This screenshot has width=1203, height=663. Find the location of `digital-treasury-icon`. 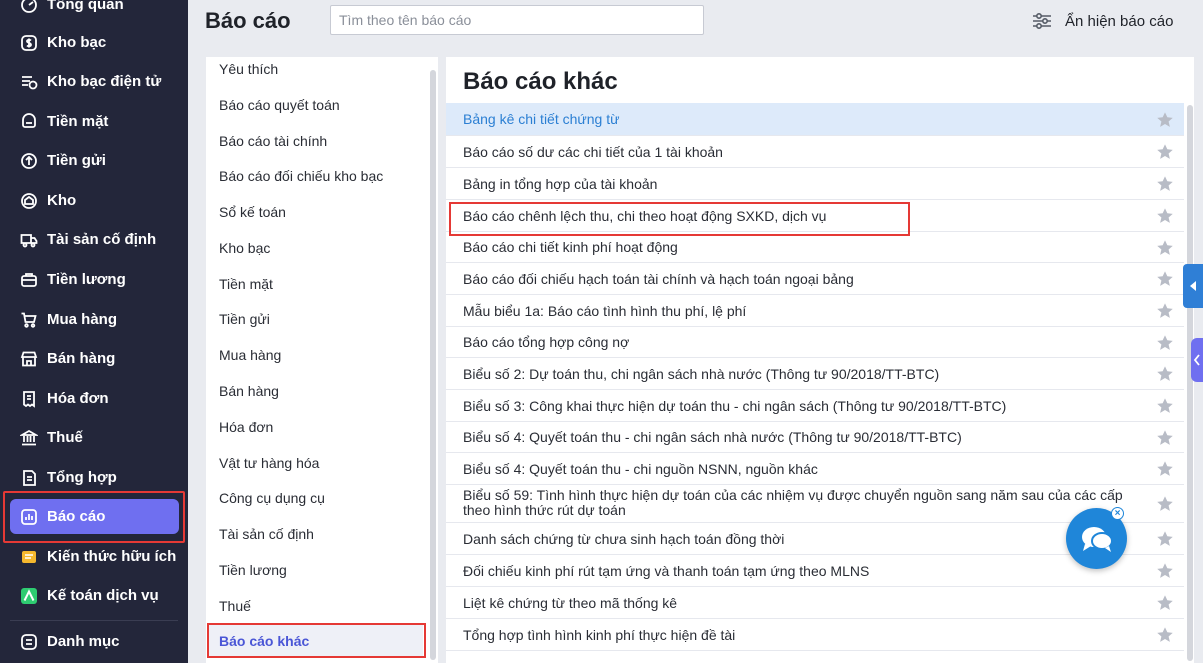

digital-treasury-icon is located at coordinates (29, 82).